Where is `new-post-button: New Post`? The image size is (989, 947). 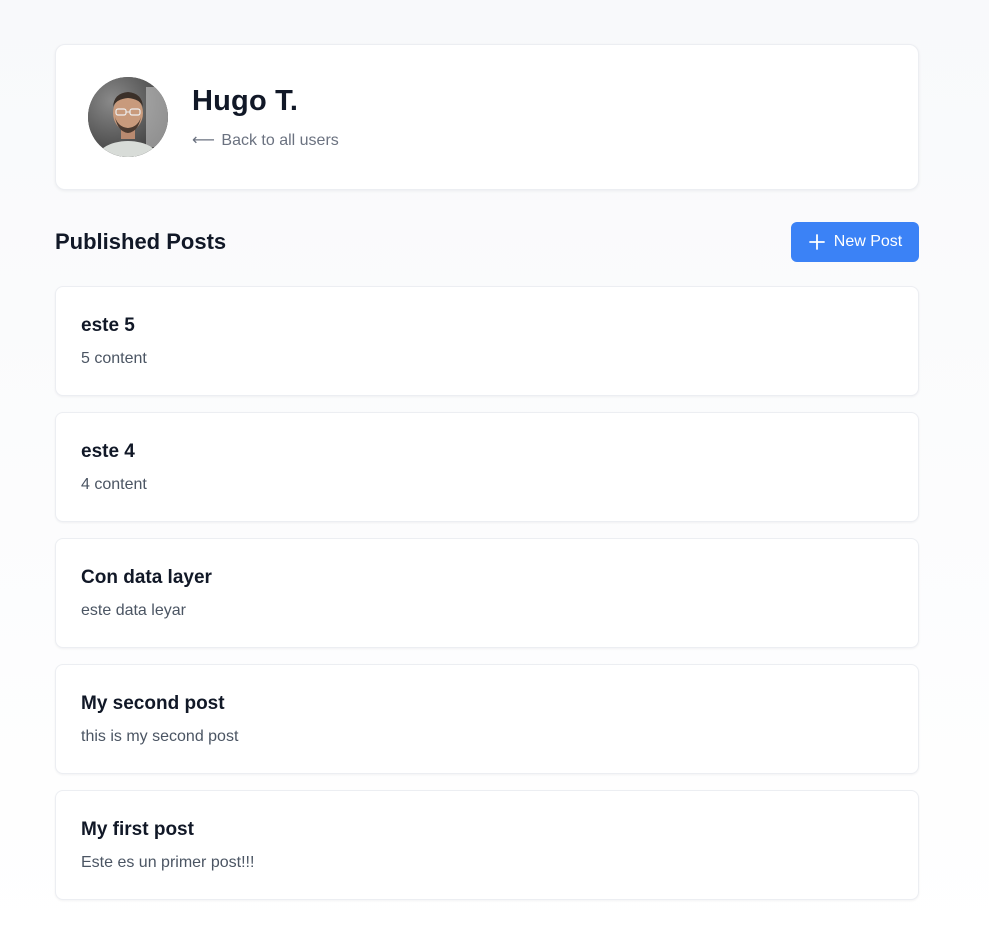
new-post-button: New Post is located at coordinates (855, 242).